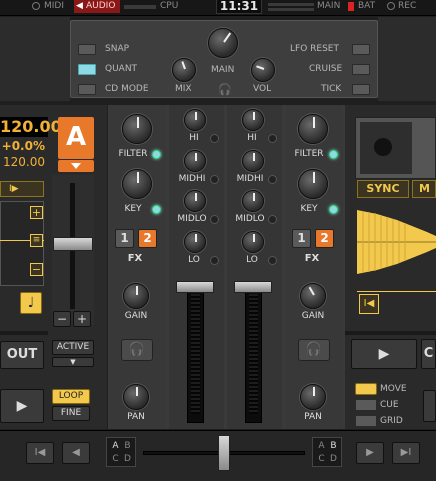 This screenshot has width=436, height=481. Describe the element at coordinates (218, 8) in the screenshot. I see `status-bar: MIDI ◀ AUDIO CPU 11:31 MAIN BAT REC` at that location.